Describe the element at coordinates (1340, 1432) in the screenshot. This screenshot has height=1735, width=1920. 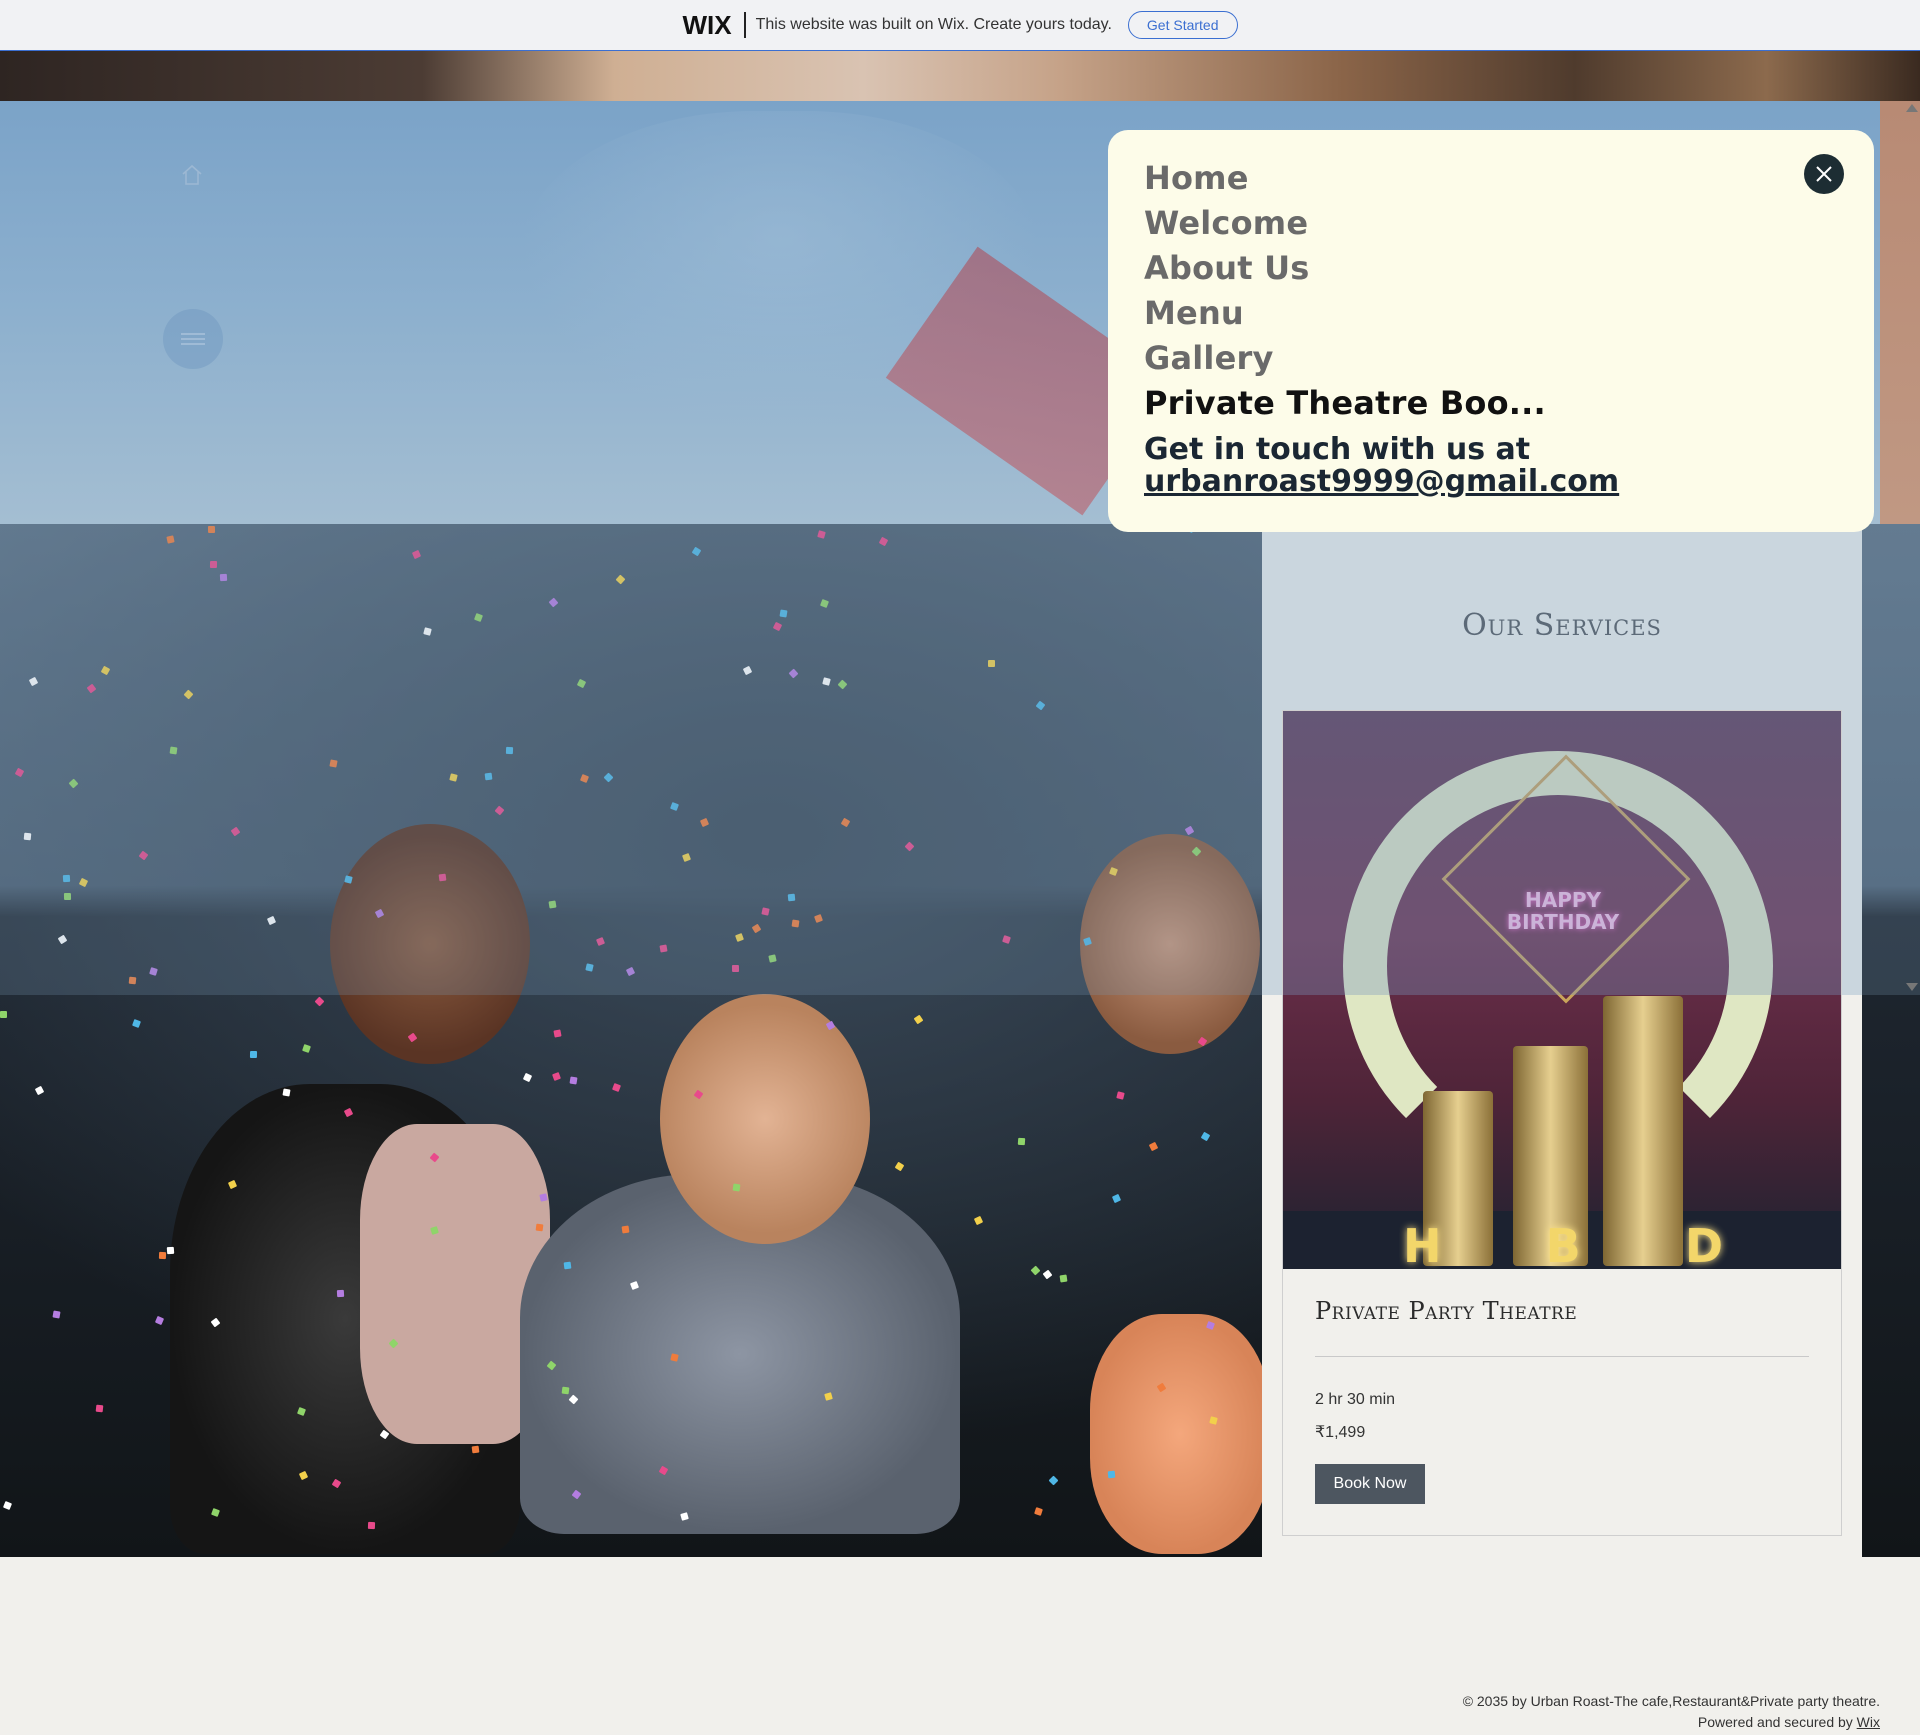
I see `service-price: ₹1,499` at that location.